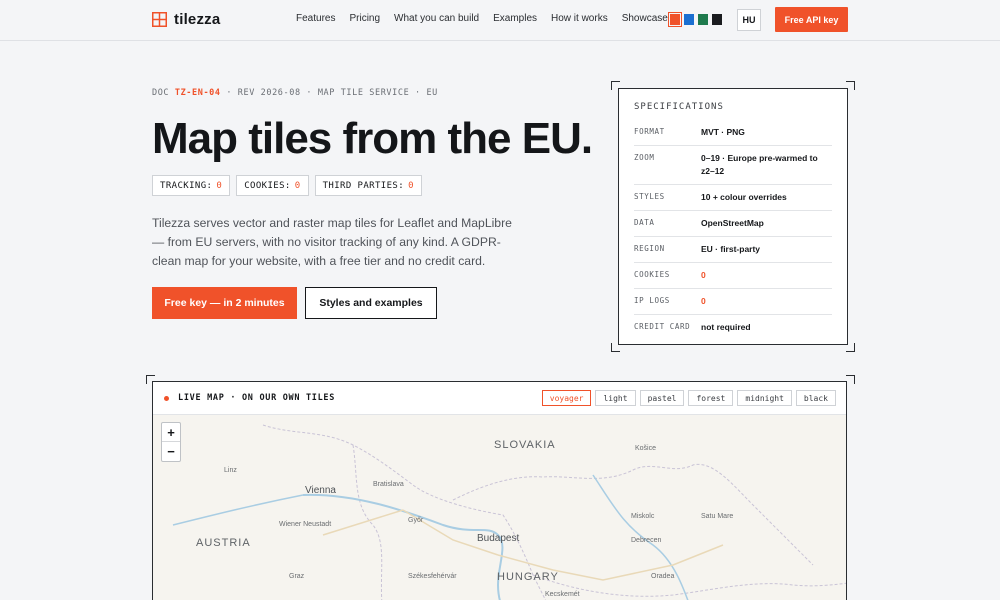 Image resolution: width=1000 pixels, height=600 pixels. I want to click on live-indicator-dot, so click(166, 398).